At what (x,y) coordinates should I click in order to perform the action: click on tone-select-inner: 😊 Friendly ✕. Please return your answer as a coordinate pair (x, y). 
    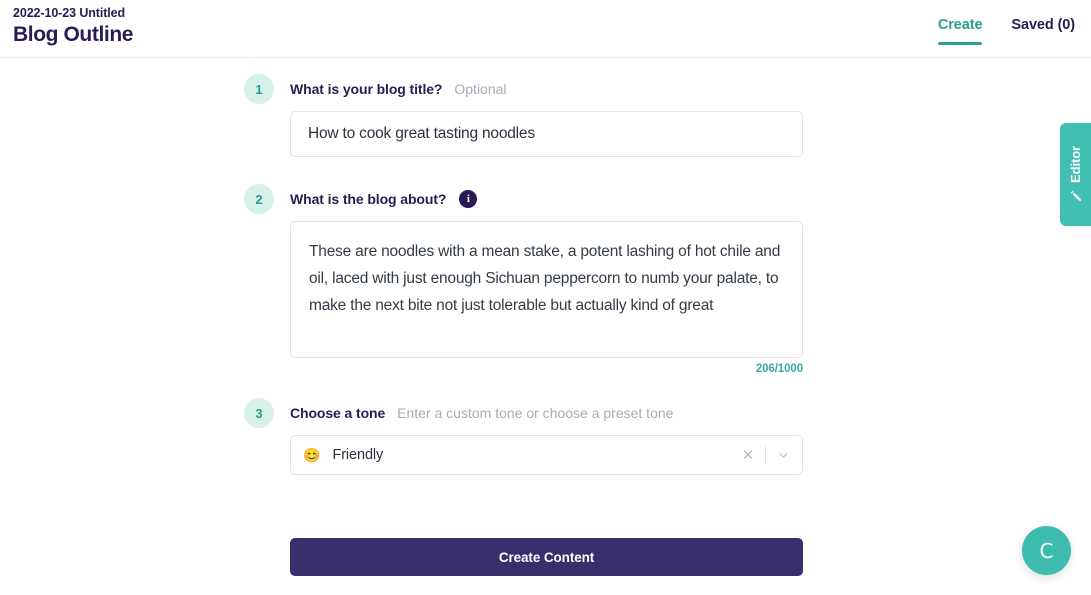
    Looking at the image, I should click on (546, 455).